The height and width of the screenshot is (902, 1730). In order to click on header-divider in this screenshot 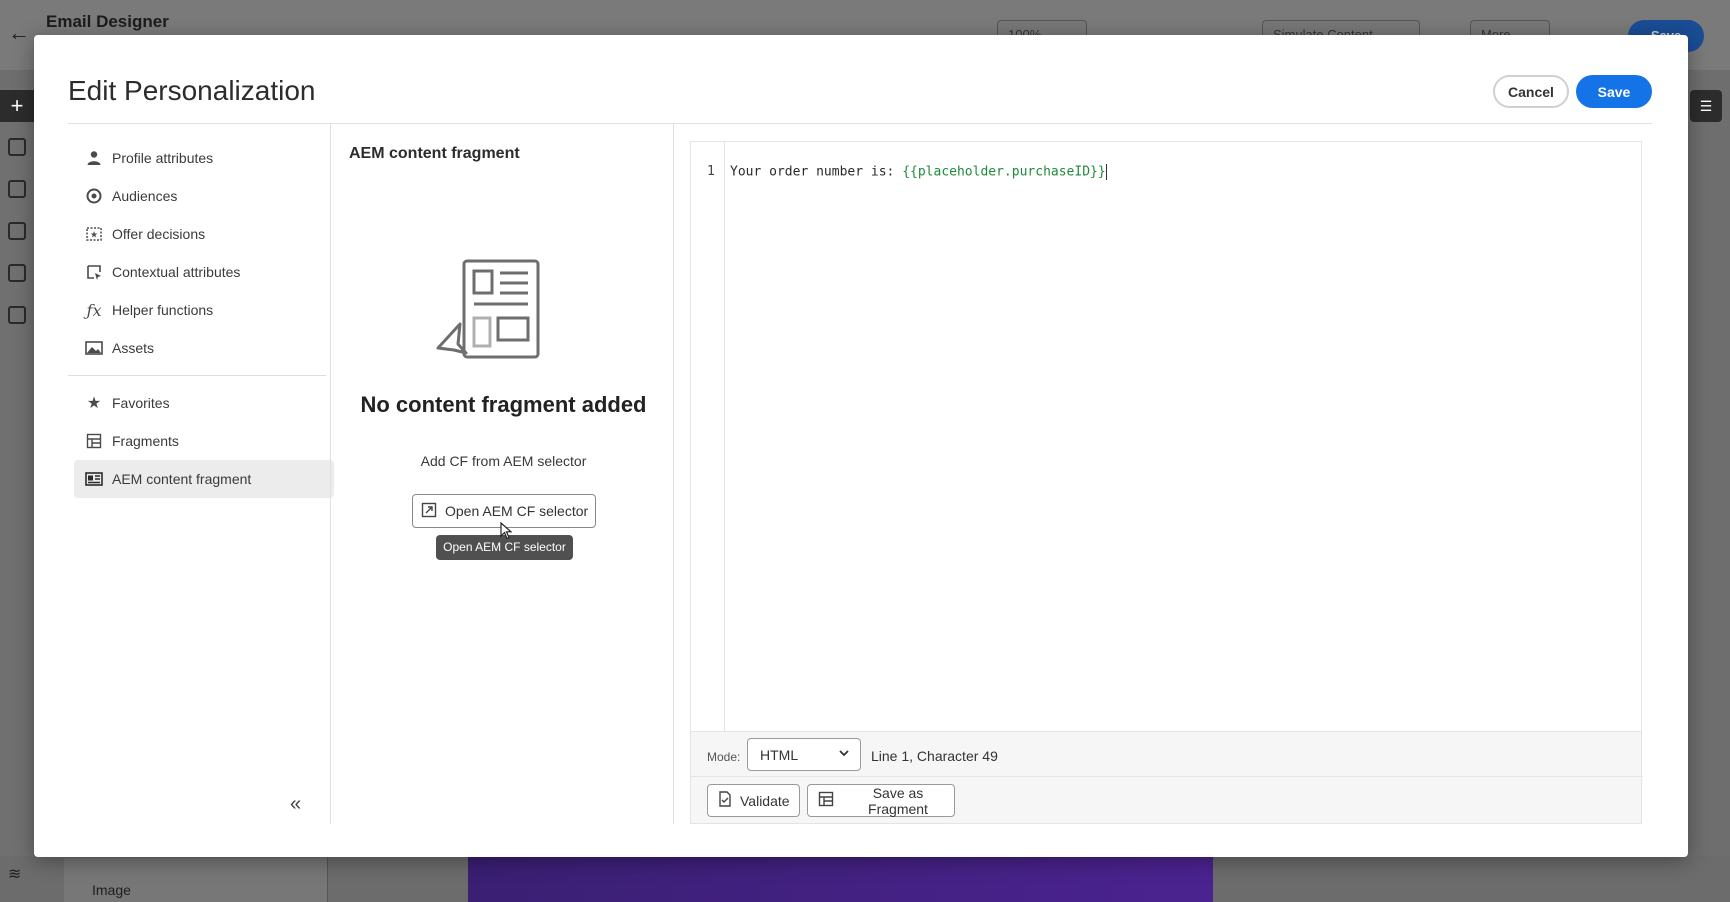, I will do `click(860, 123)`.